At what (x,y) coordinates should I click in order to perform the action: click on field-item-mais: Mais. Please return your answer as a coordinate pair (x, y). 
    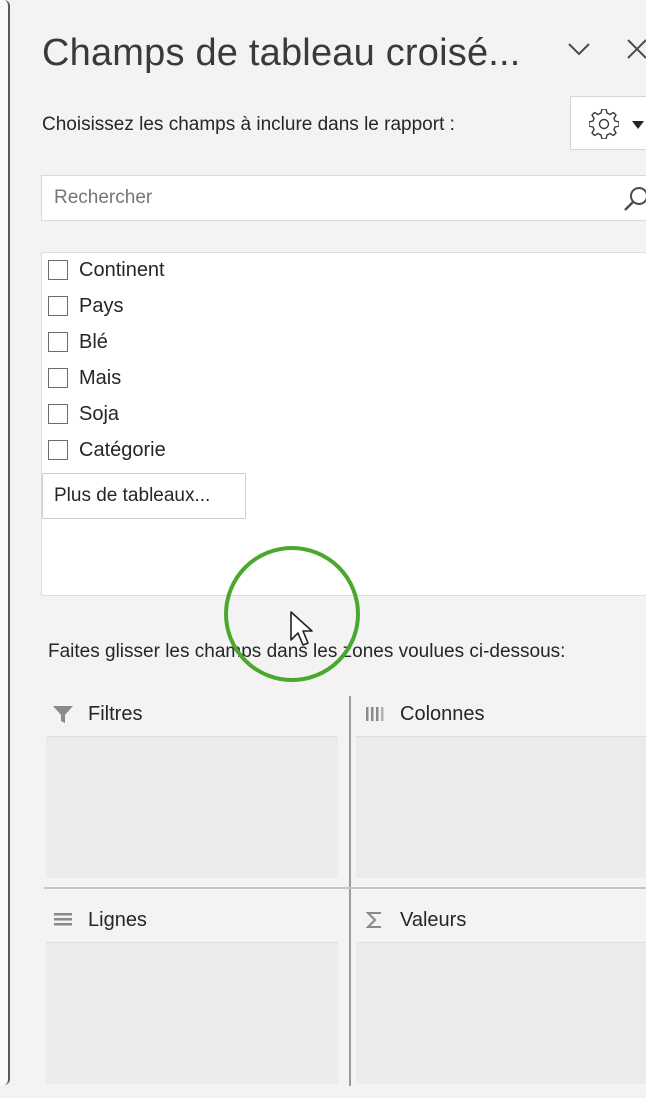
    Looking at the image, I should click on (84, 378).